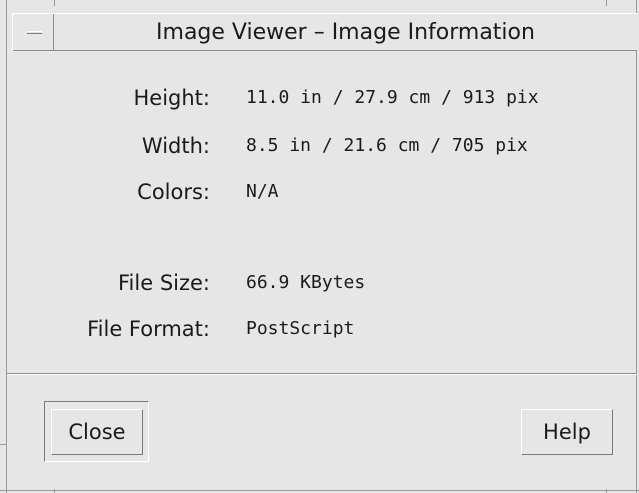 The width and height of the screenshot is (639, 493). What do you see at coordinates (97, 432) in the screenshot?
I see `close-button: Close` at bounding box center [97, 432].